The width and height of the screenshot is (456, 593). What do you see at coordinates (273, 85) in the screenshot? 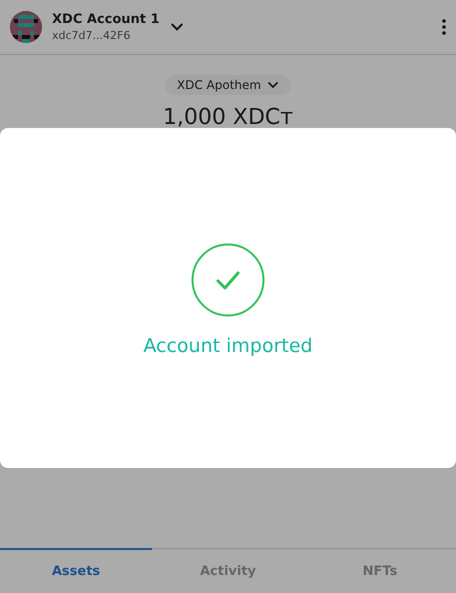
I see `chevron-down-icon` at bounding box center [273, 85].